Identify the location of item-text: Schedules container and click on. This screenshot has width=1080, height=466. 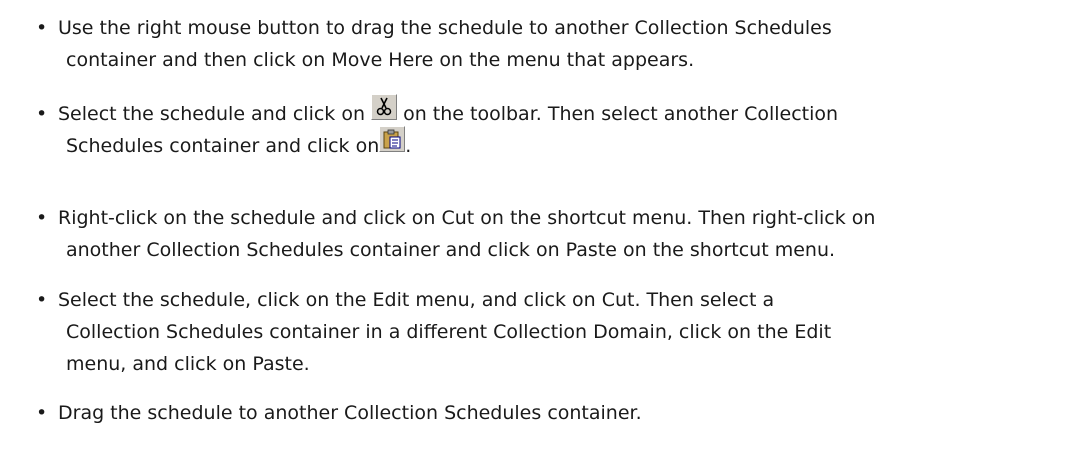
(223, 146).